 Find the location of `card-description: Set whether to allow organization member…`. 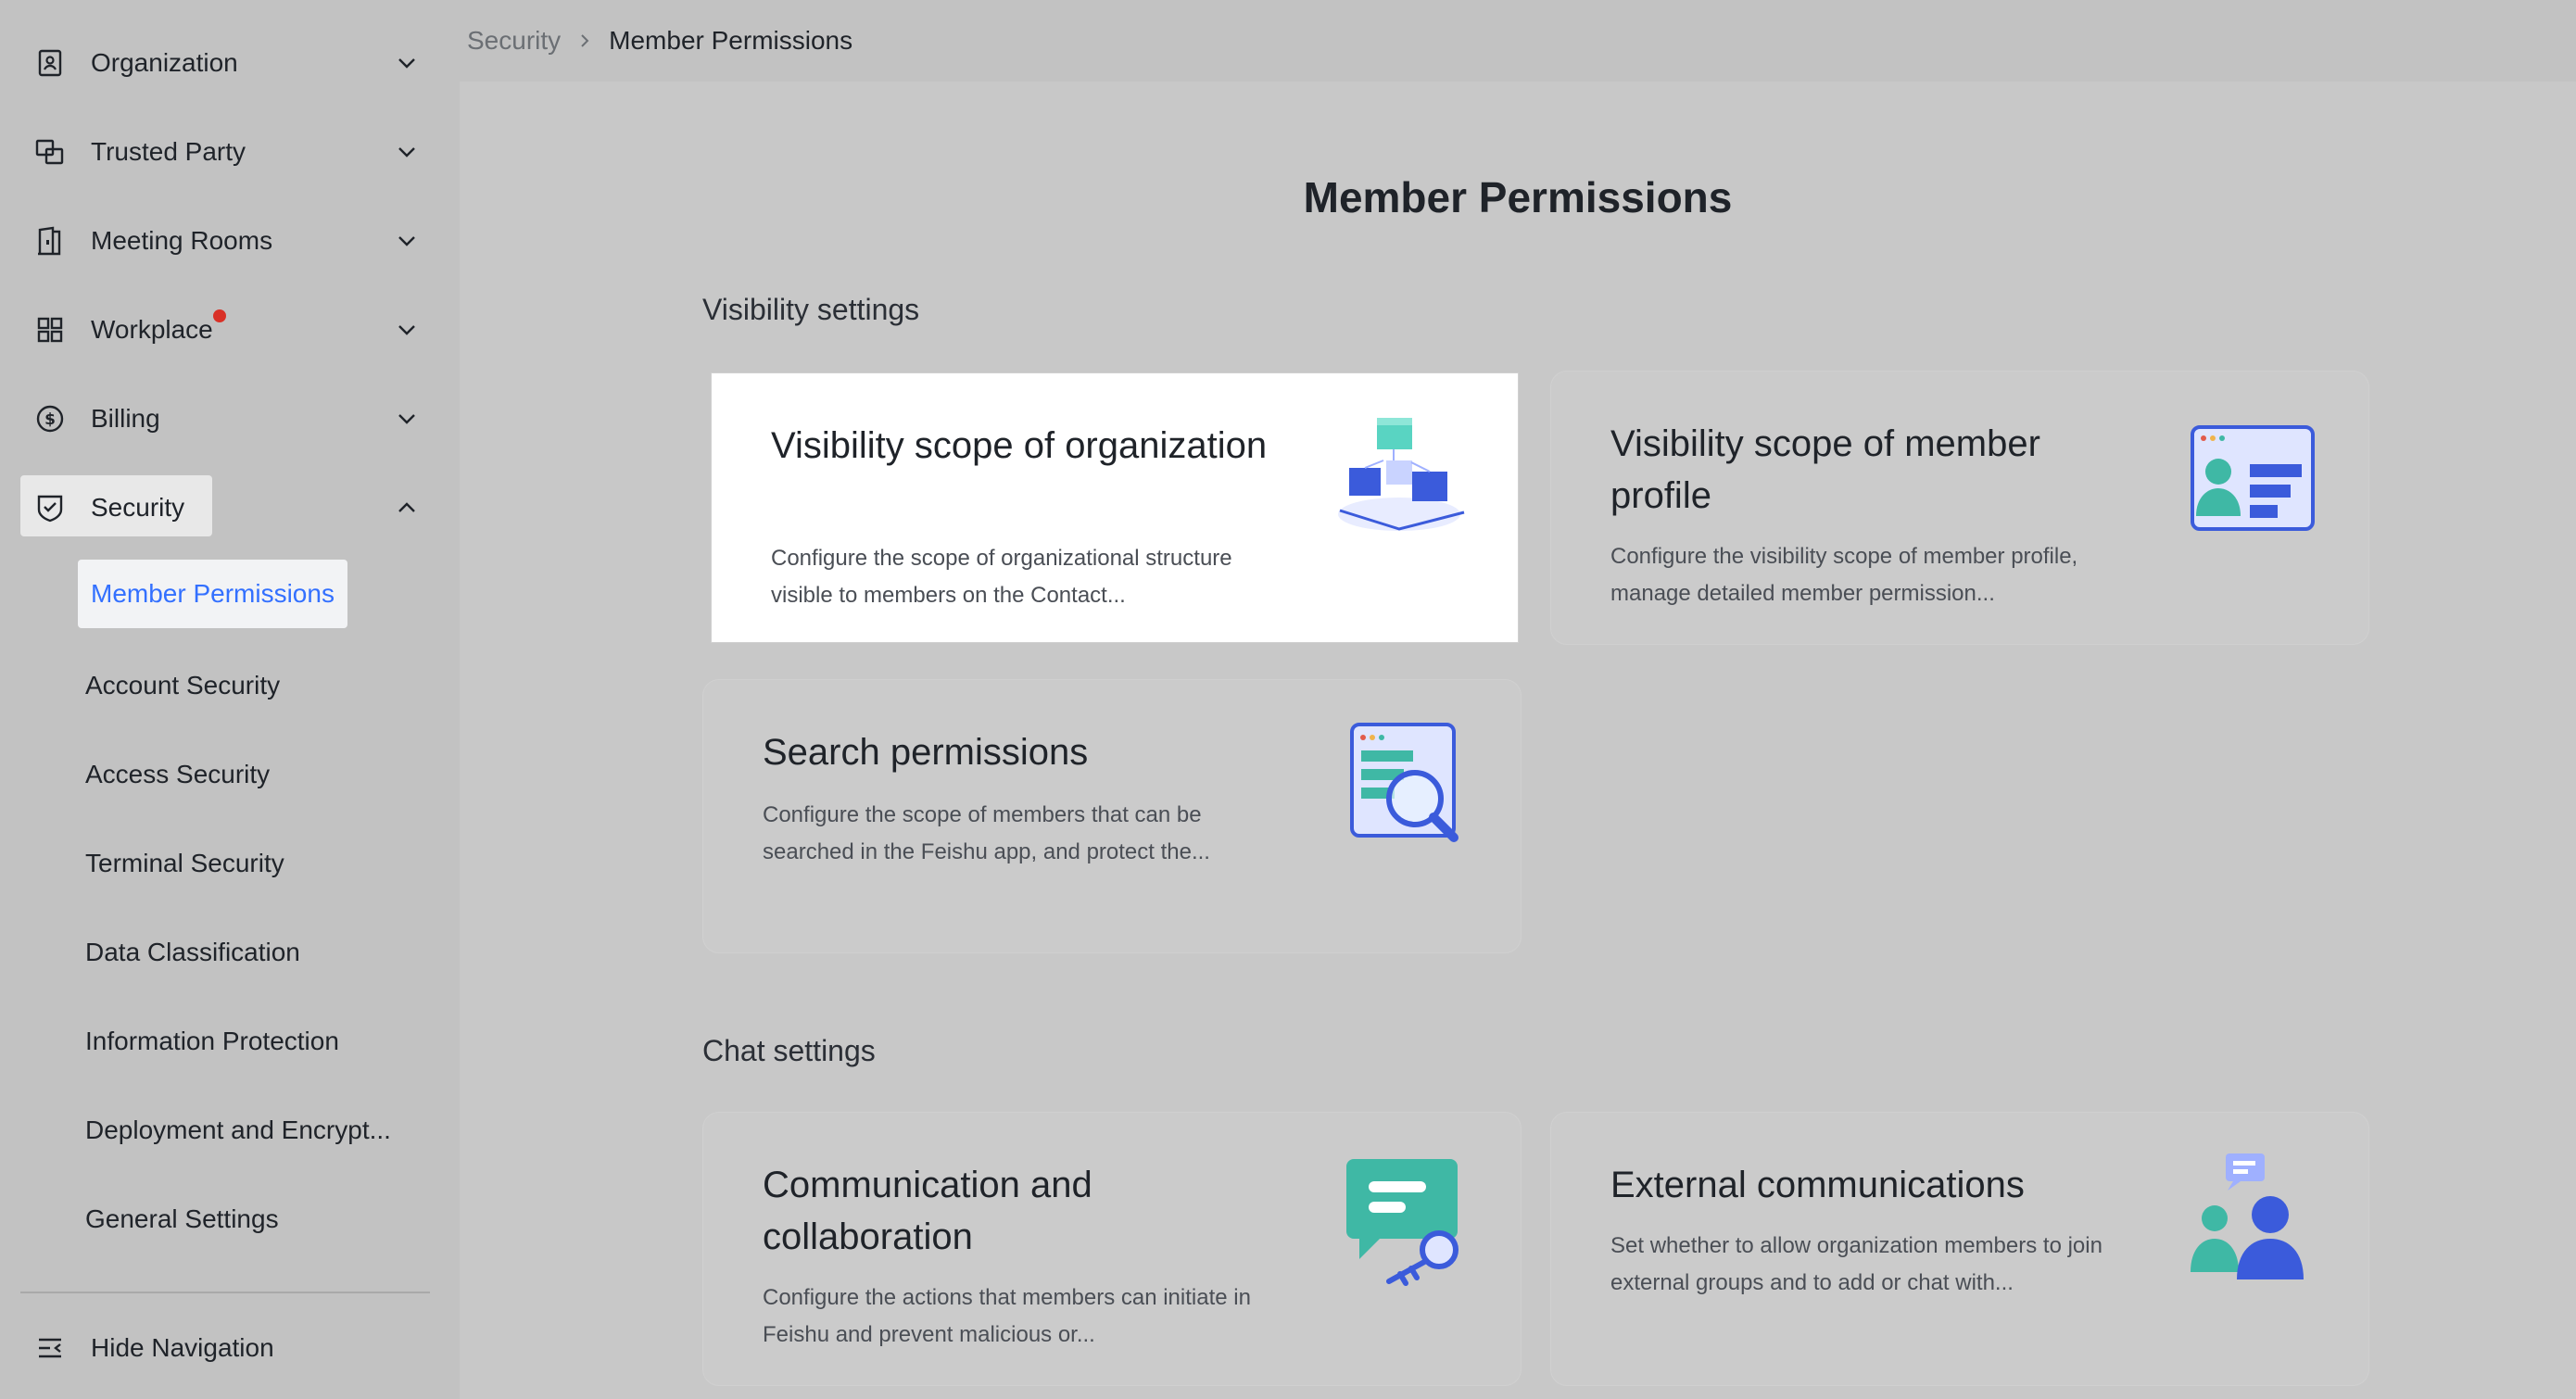

card-description: Set whether to allow organization member… is located at coordinates (1856, 1264).